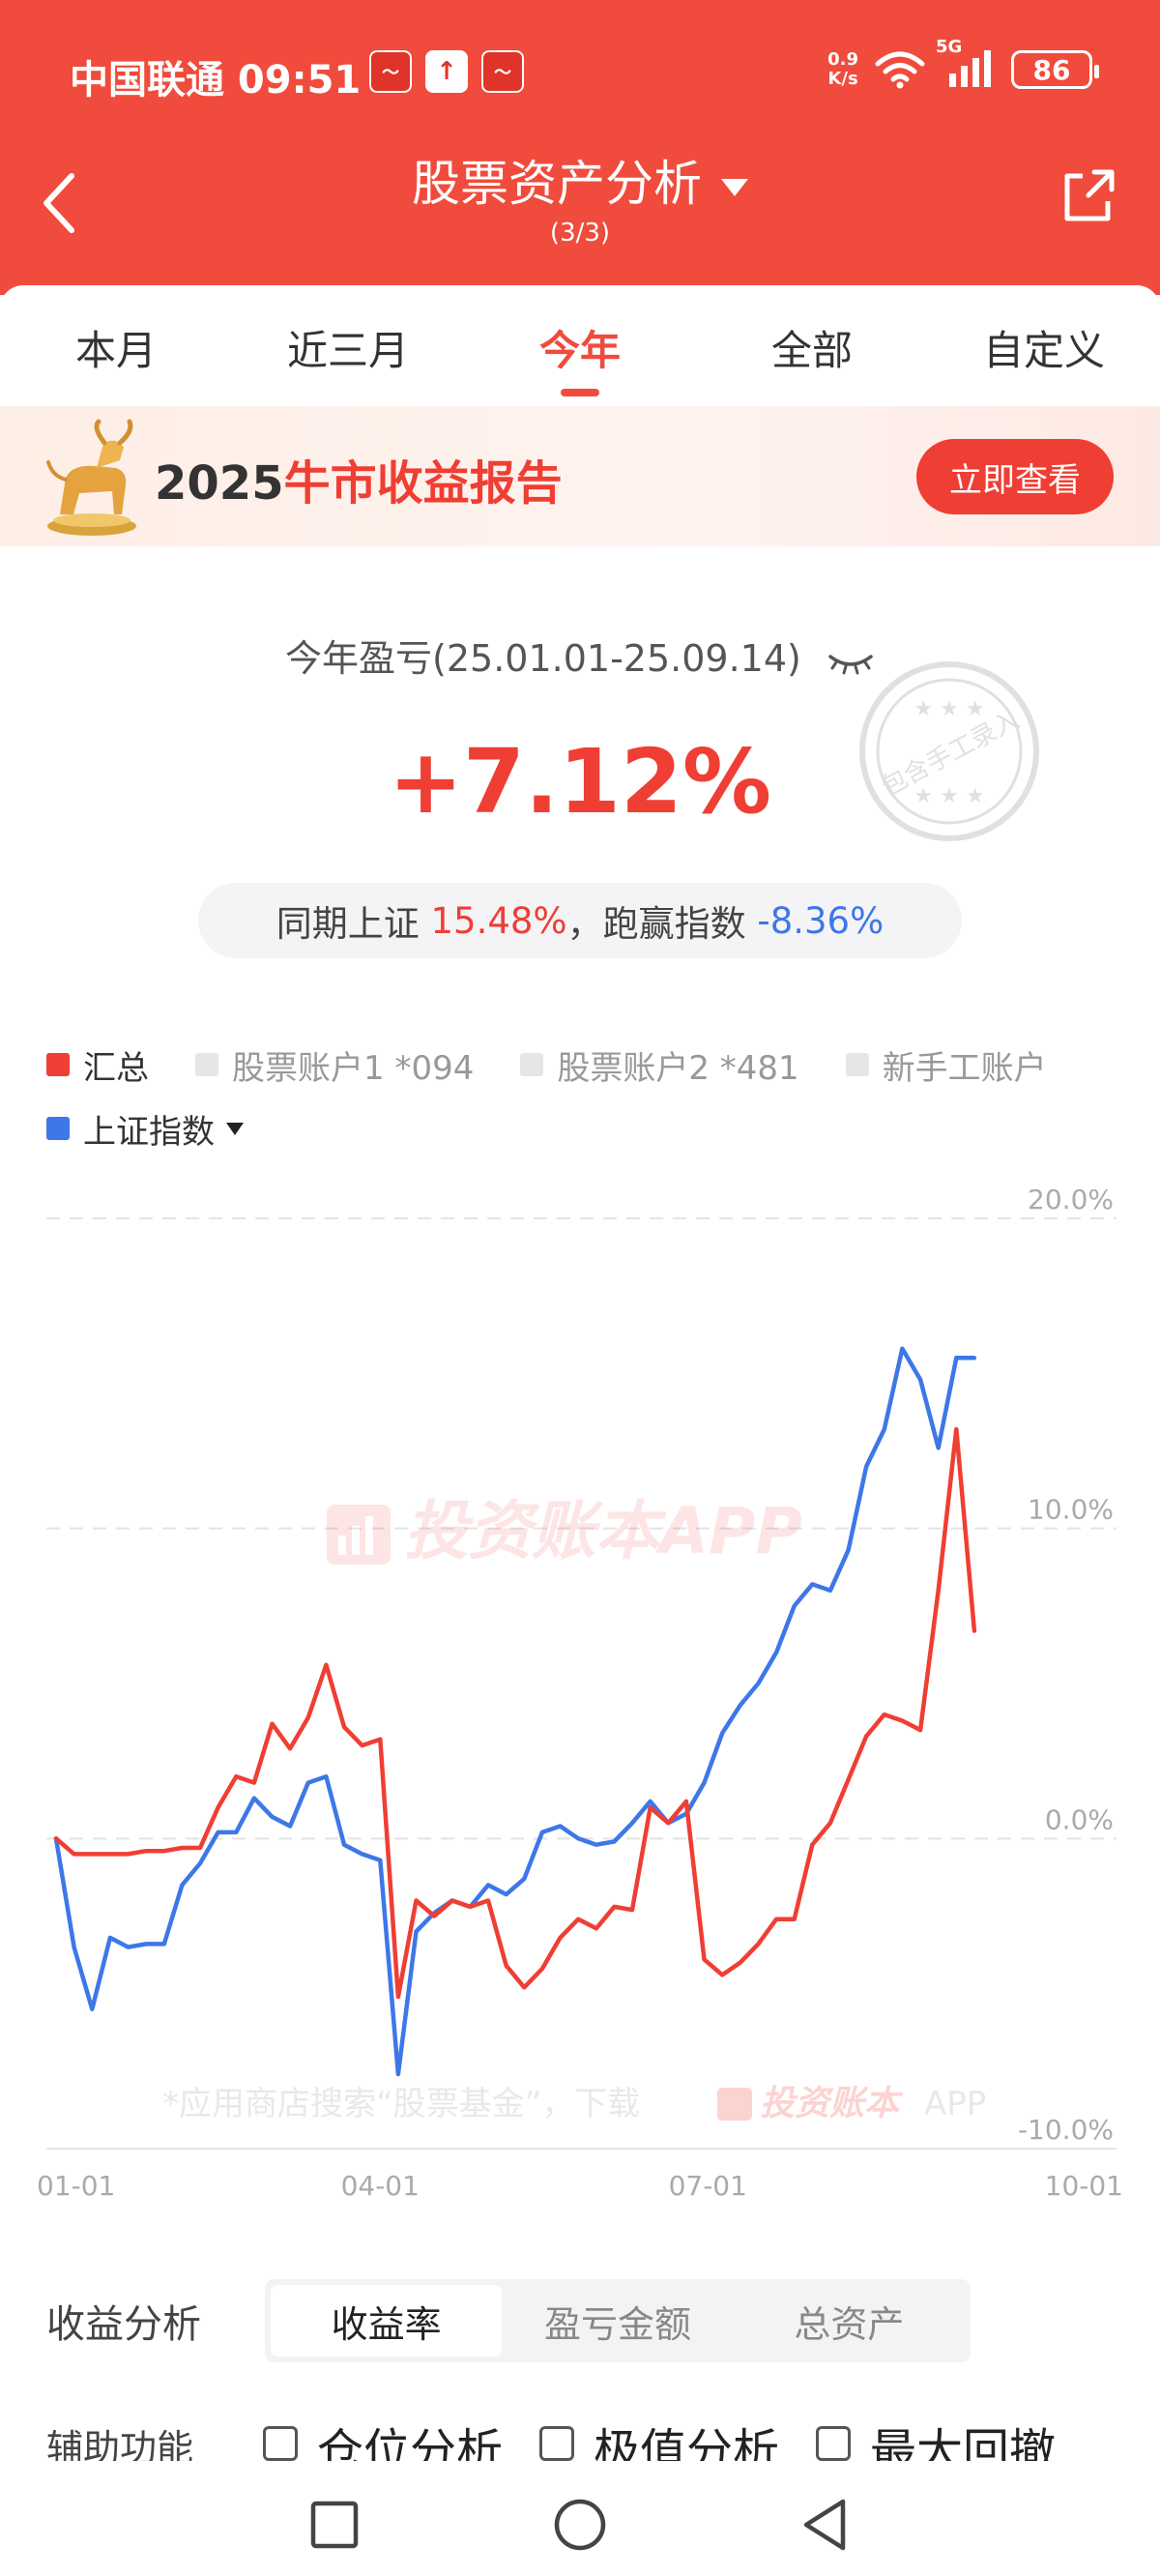  I want to click on segment-return-rate: 收益率, so click(387, 2320).